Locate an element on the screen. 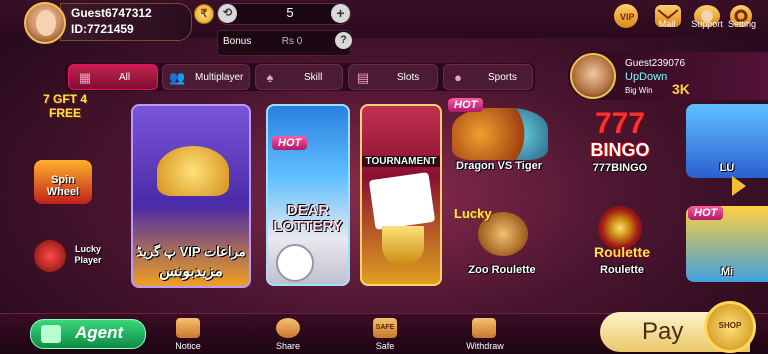 The width and height of the screenshot is (768, 354). tab-skill: ♠ Skill is located at coordinates (299, 77).